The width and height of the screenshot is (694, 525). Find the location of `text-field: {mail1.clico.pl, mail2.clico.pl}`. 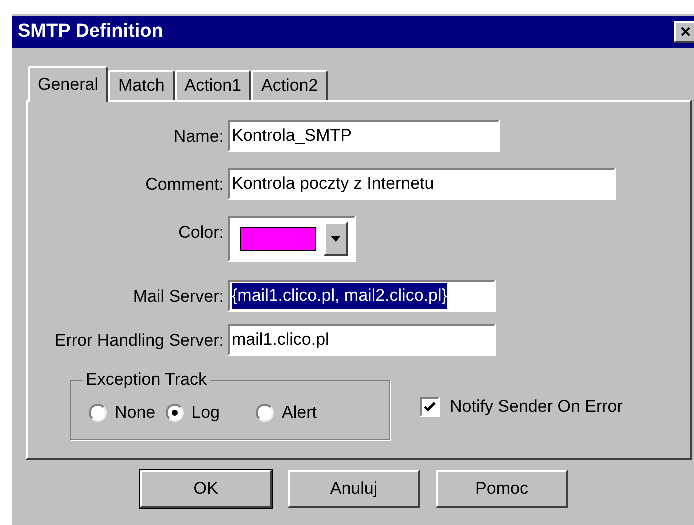

text-field: {mail1.clico.pl, mail2.clico.pl} is located at coordinates (362, 296).